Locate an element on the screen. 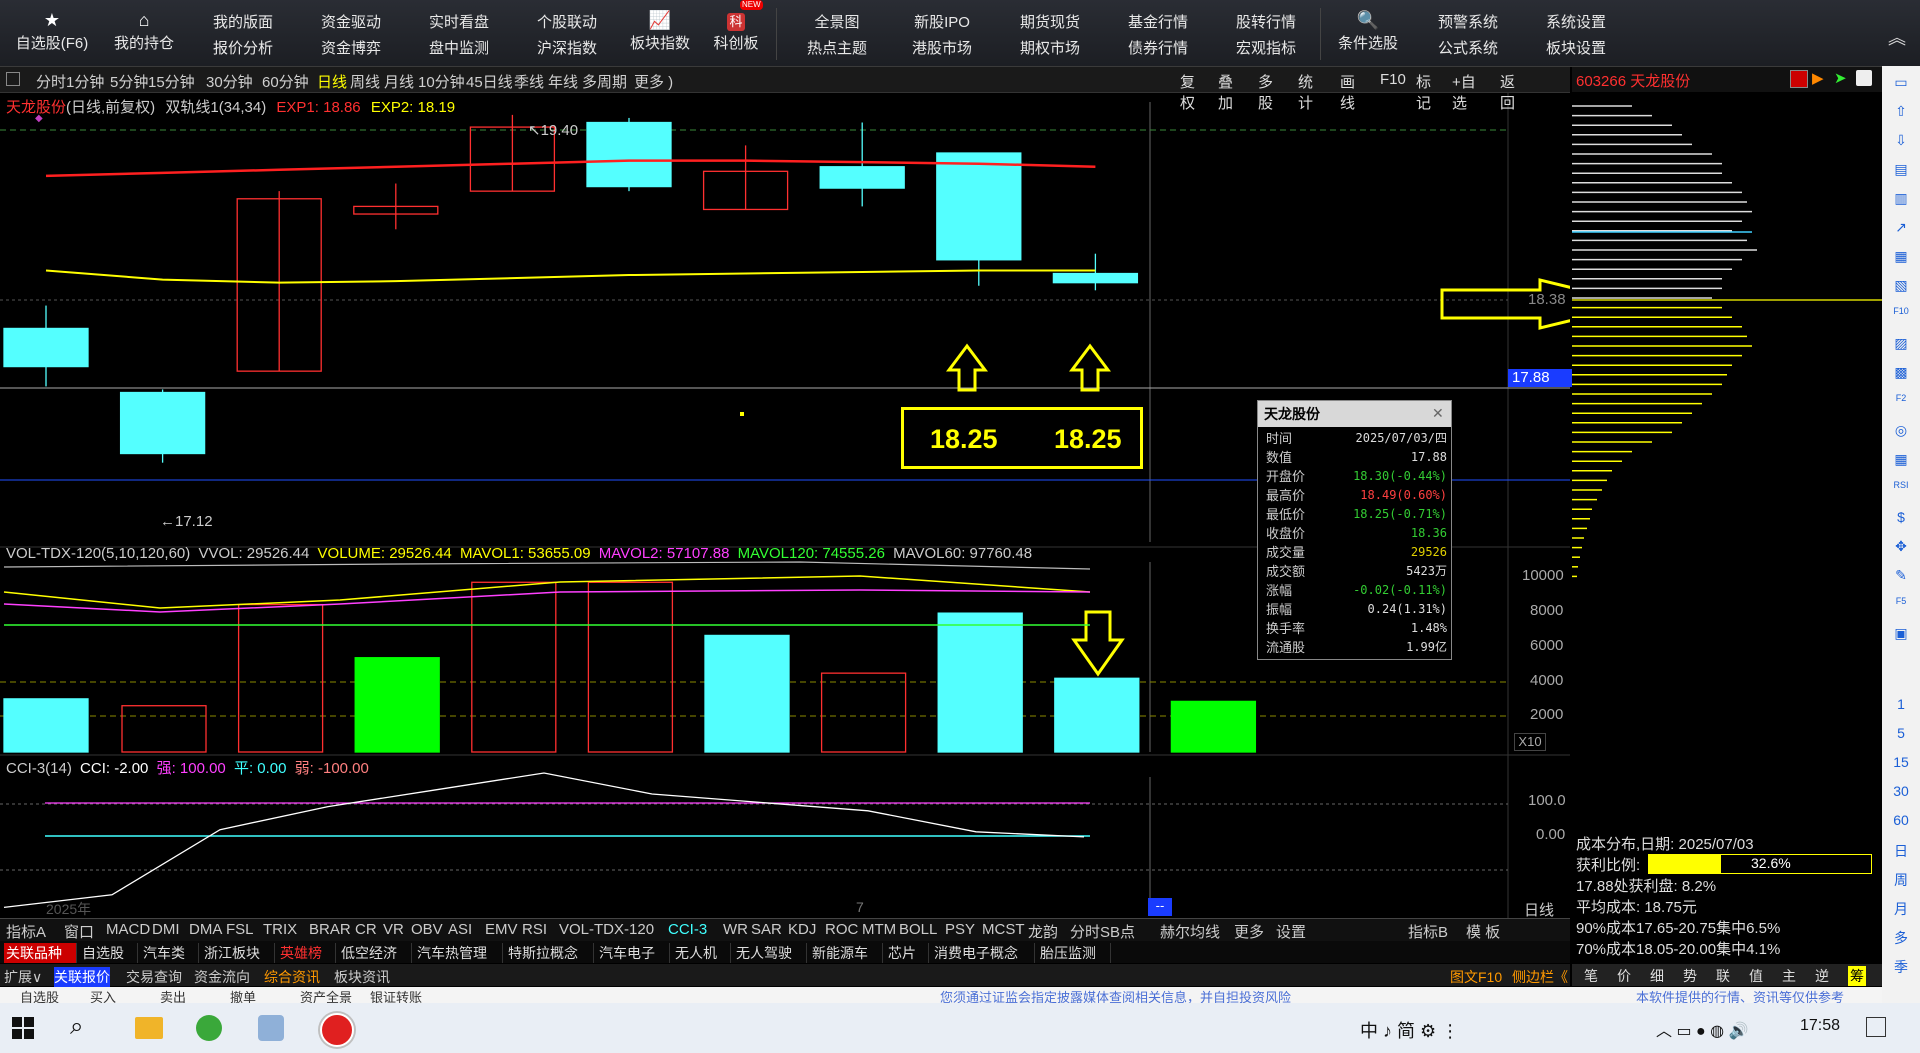  sub-tab: 交易查询 is located at coordinates (154, 977).